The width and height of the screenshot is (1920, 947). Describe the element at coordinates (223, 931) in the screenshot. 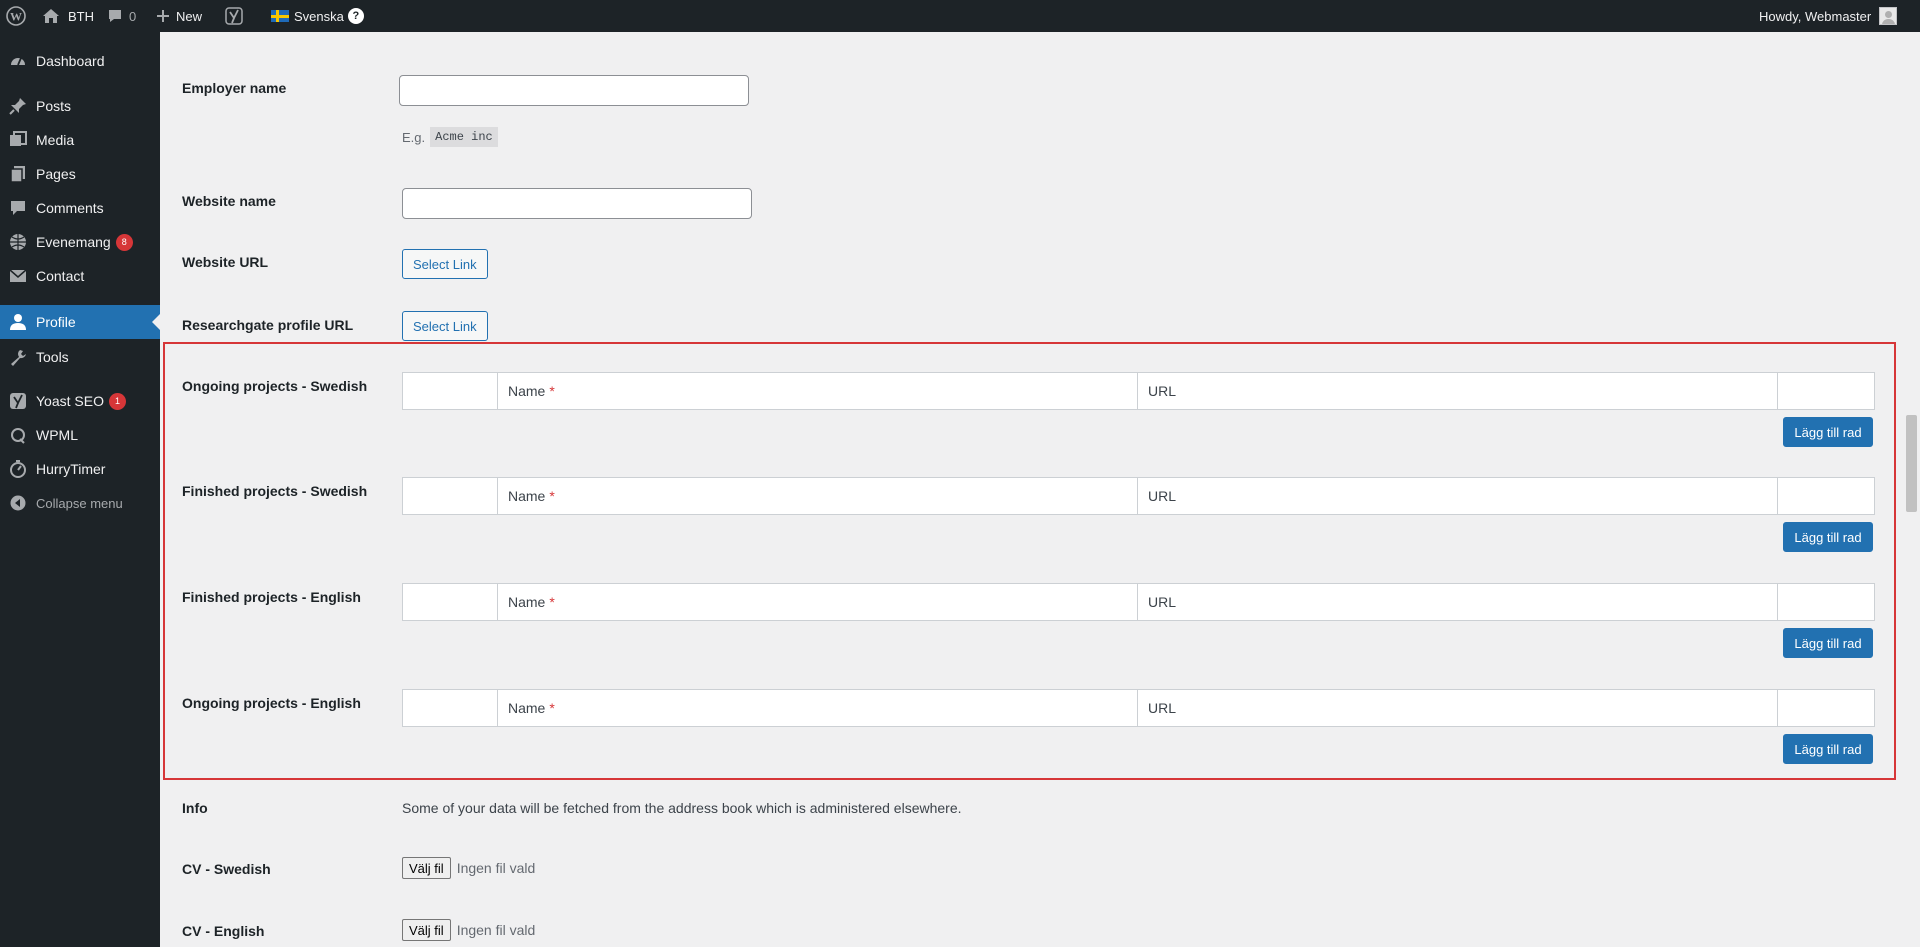

I see `cv-english-label: CV - English` at that location.